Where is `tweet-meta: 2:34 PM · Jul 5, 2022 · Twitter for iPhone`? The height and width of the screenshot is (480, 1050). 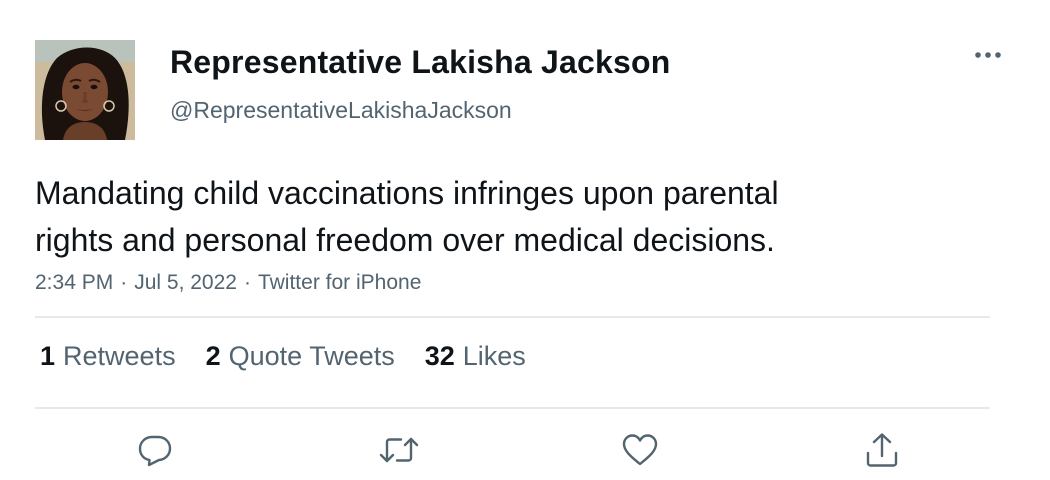
tweet-meta: 2:34 PM · Jul 5, 2022 · Twitter for iPhone is located at coordinates (228, 283).